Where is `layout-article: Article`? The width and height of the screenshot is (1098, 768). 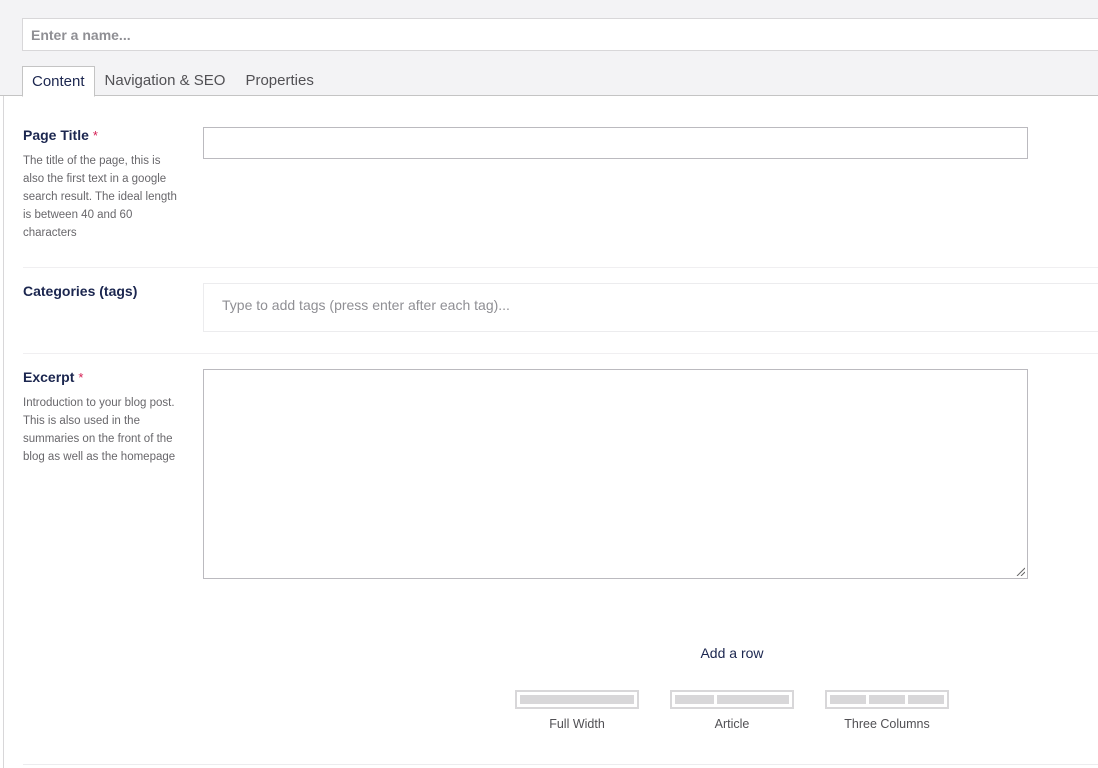 layout-article: Article is located at coordinates (732, 710).